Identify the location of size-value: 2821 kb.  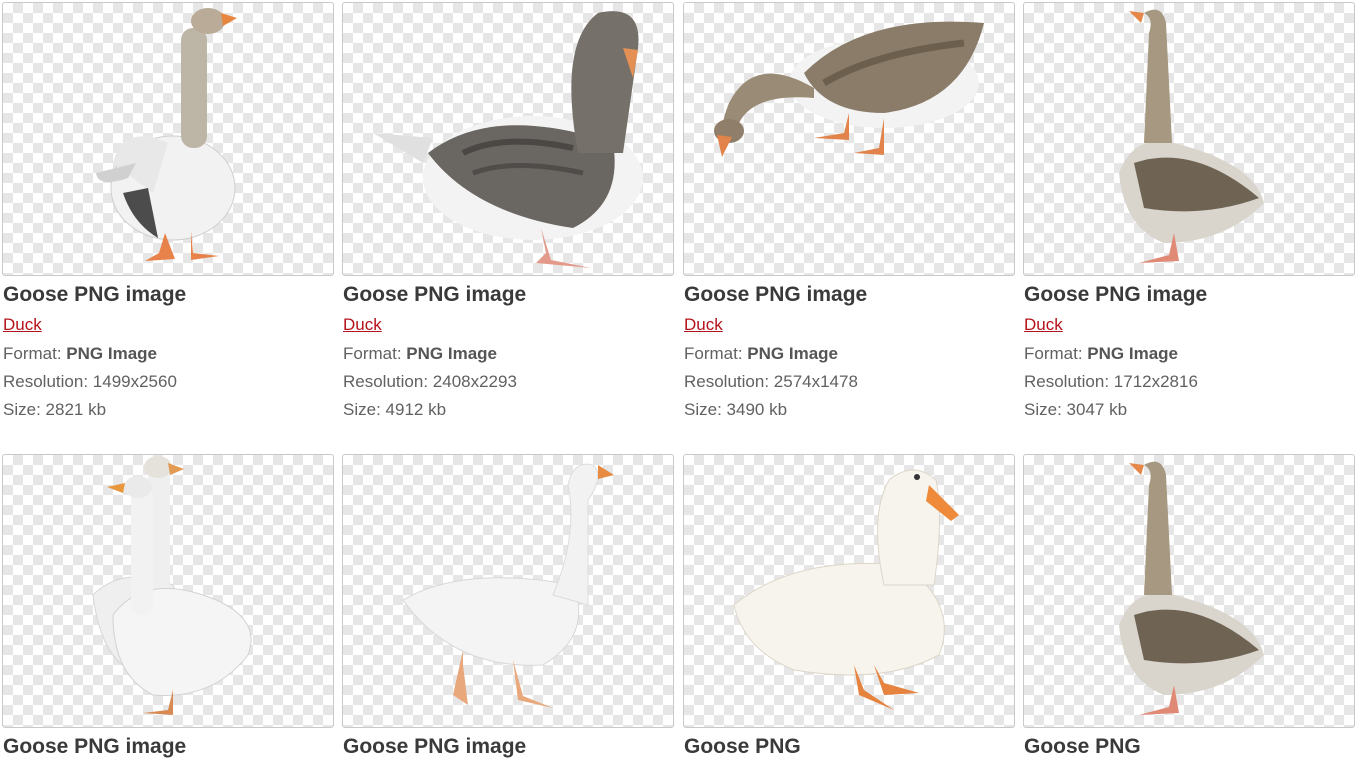
(76, 409).